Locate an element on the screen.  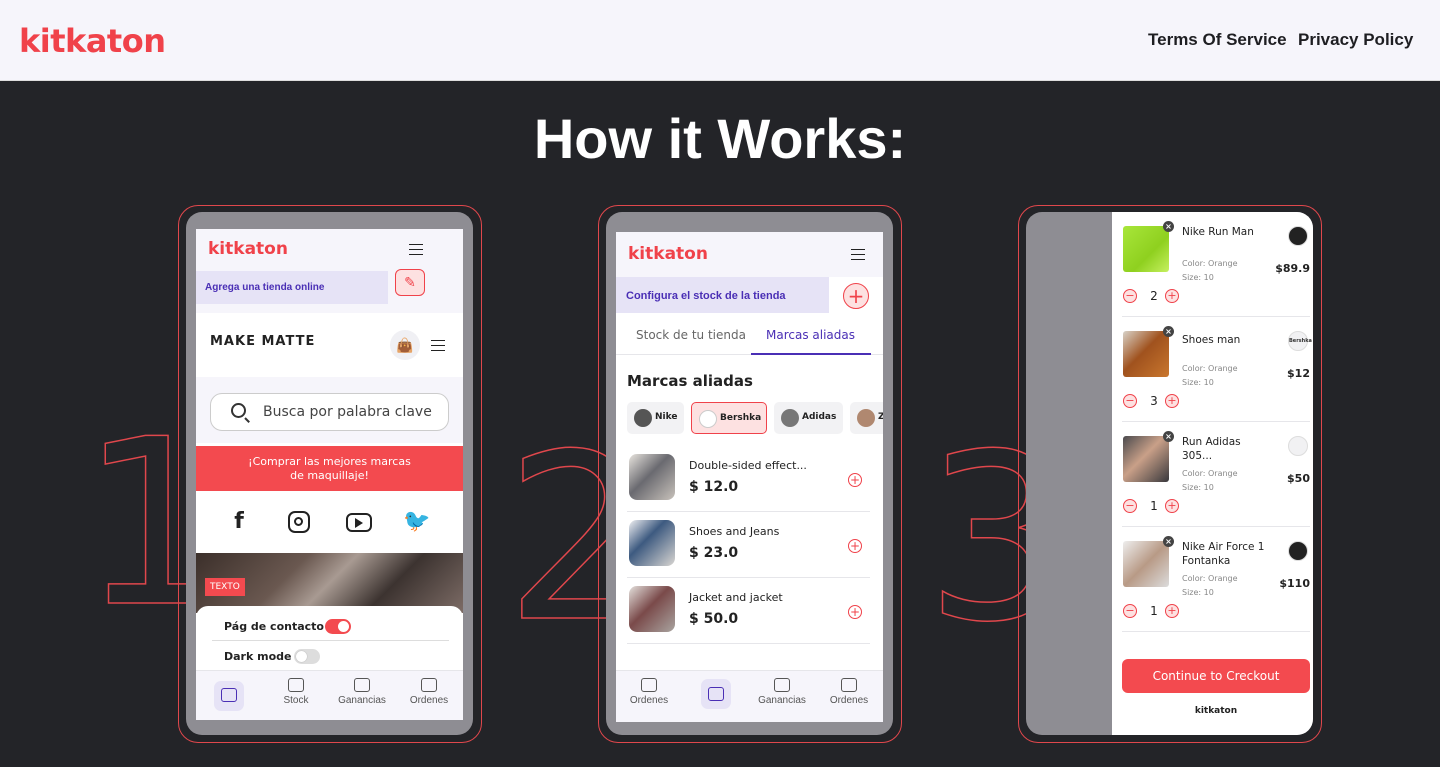
tab-allied-brands: Marcas aliadas is located at coordinates (810, 335).